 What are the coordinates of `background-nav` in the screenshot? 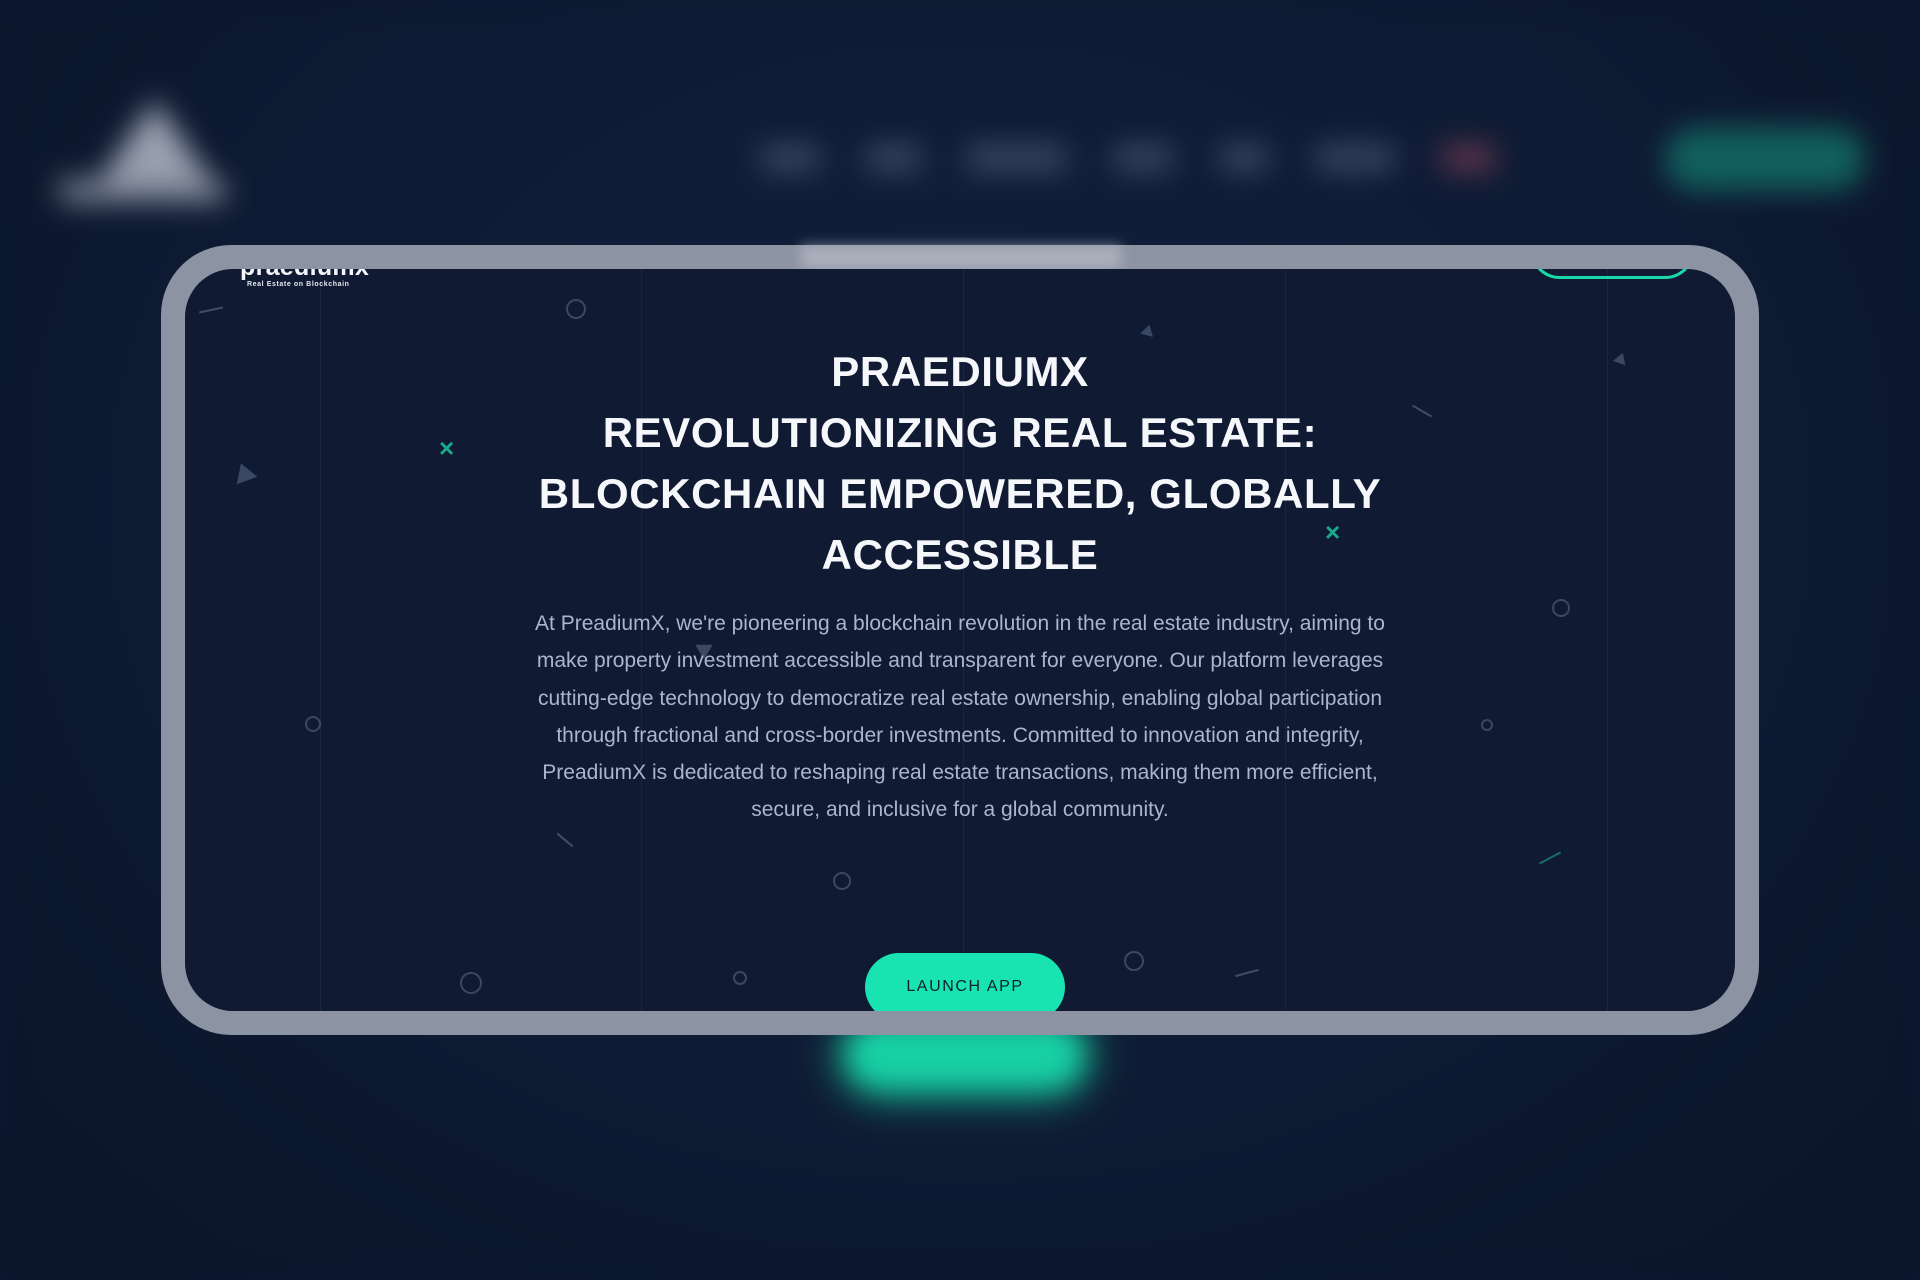 It's located at (1128, 158).